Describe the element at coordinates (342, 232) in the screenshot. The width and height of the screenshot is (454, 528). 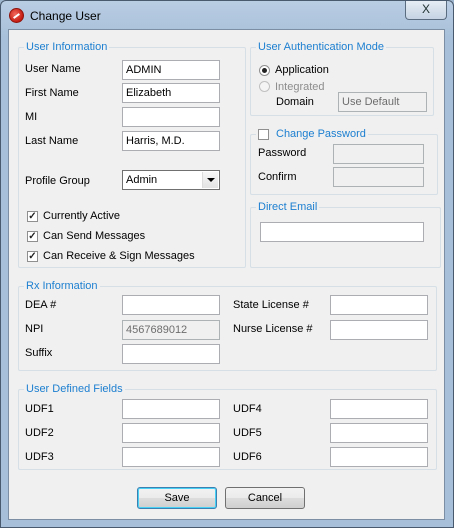
I see `direct-email-field` at that location.